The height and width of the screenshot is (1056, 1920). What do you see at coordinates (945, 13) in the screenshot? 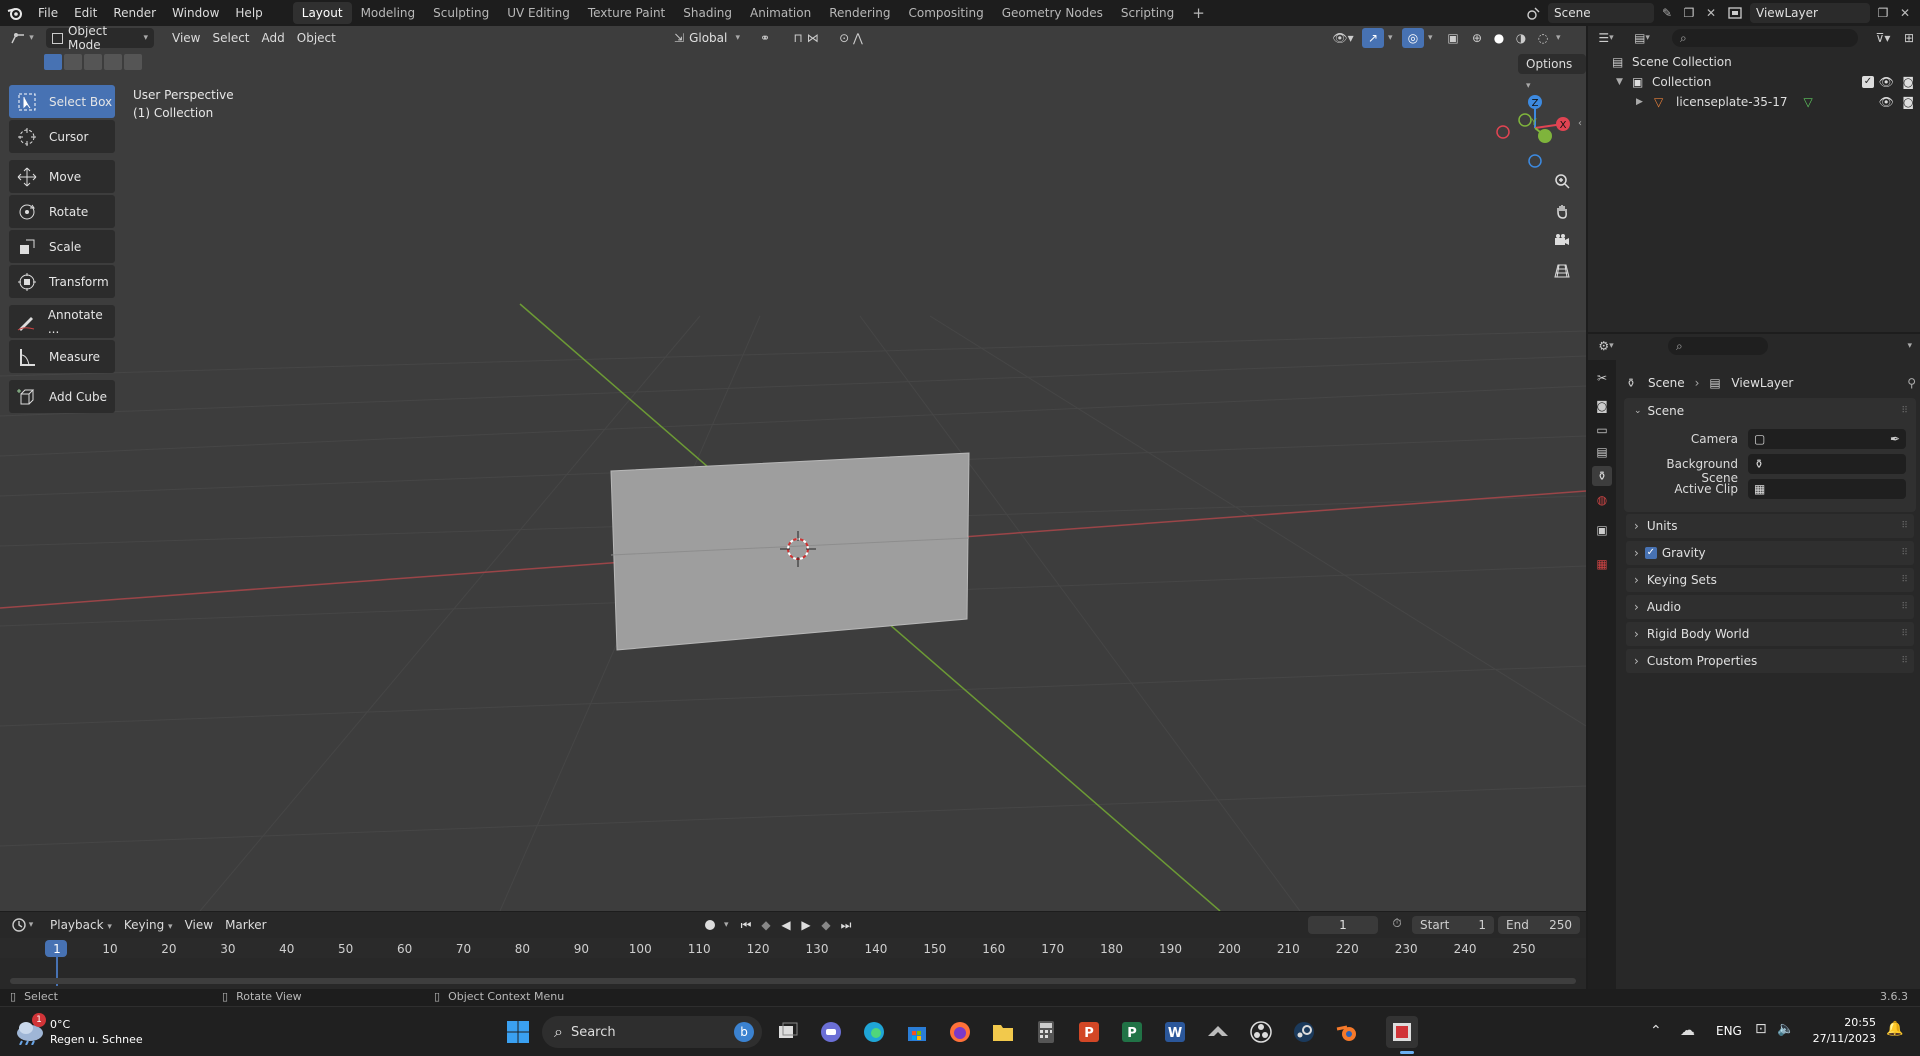
I see `workspace-tab-compositing: Compositing` at bounding box center [945, 13].